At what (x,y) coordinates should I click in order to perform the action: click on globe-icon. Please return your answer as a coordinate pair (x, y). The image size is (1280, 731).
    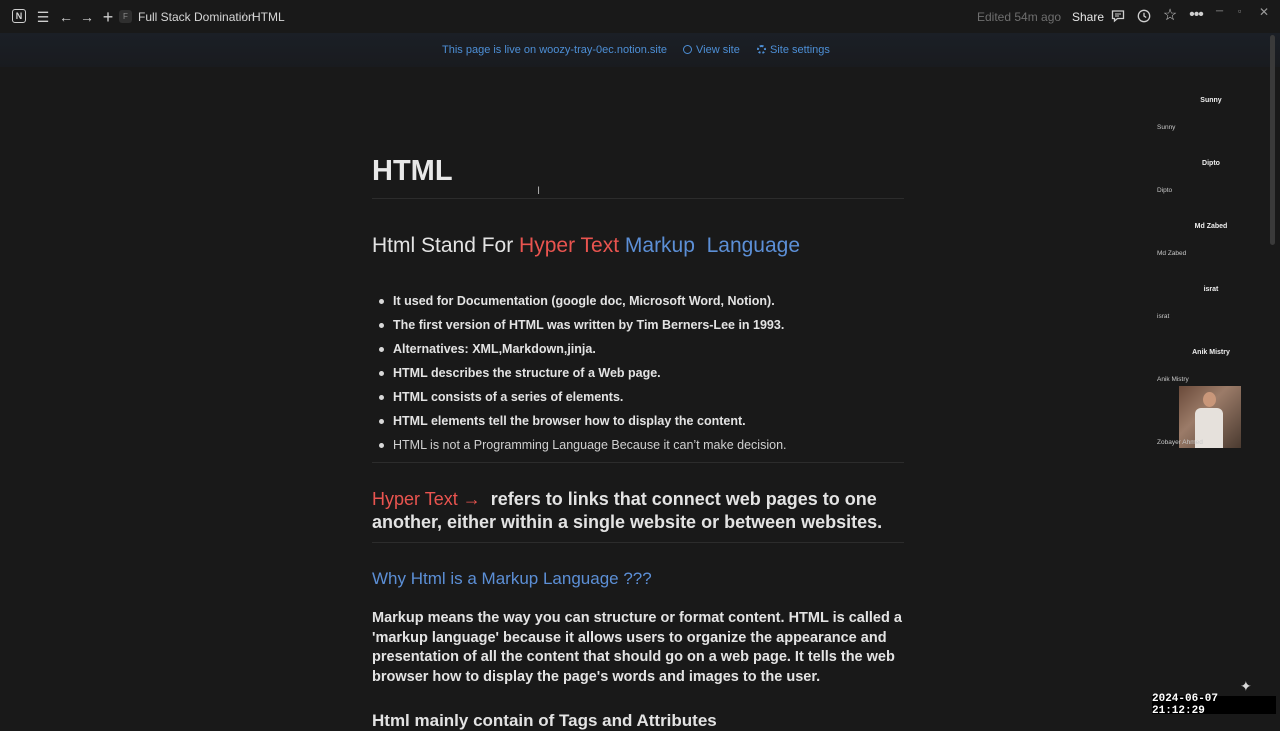
    Looking at the image, I should click on (687, 49).